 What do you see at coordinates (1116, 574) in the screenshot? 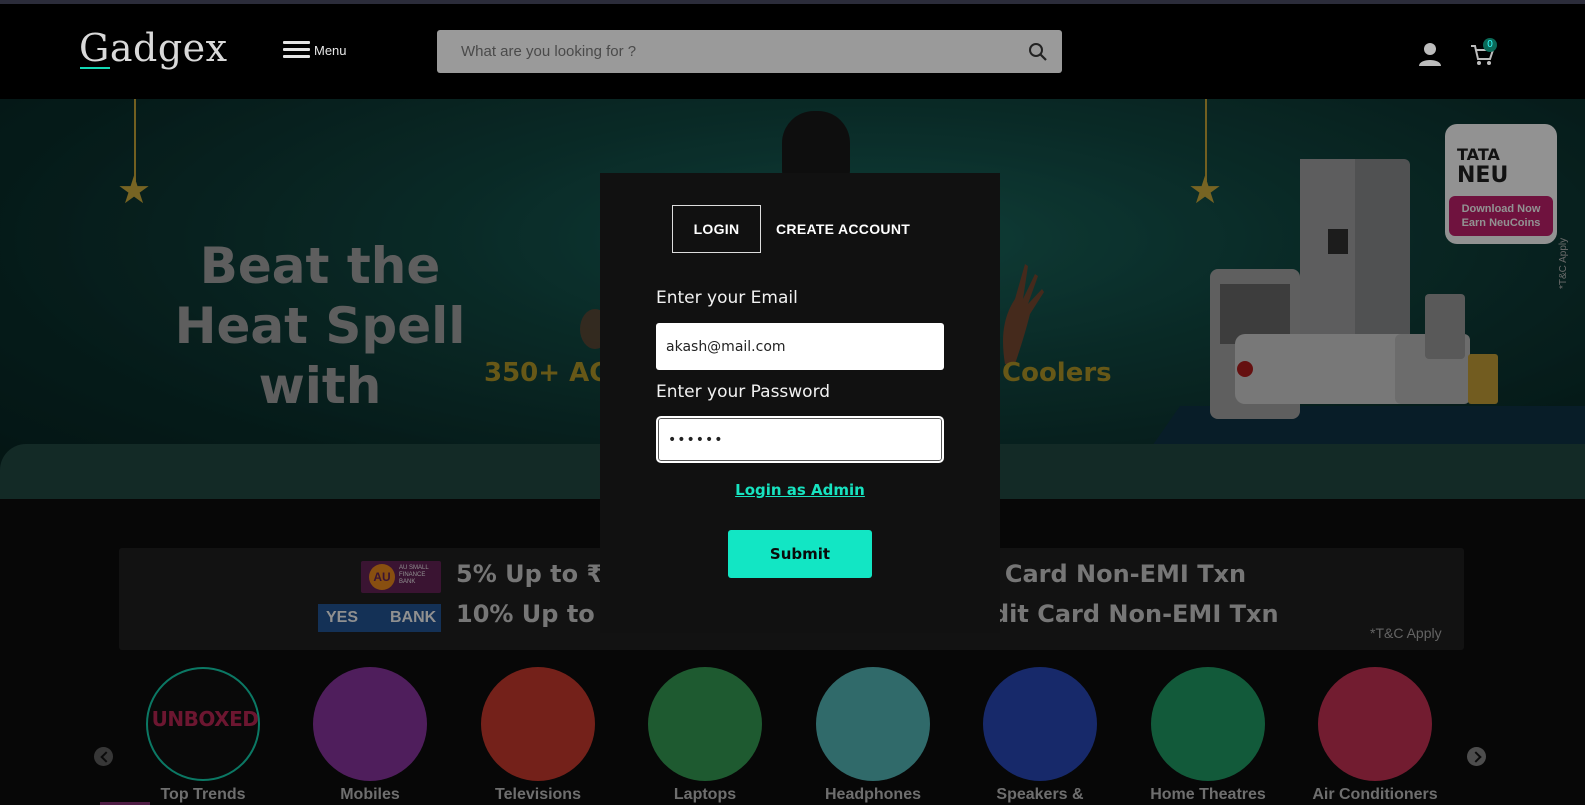
I see `offer-text: t Card Non-EMI Txn` at bounding box center [1116, 574].